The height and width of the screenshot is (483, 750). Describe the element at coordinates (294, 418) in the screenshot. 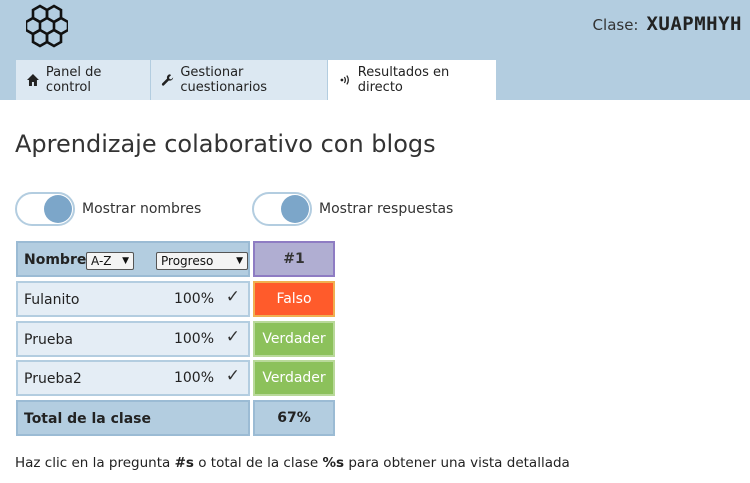

I see `class-total-value: 67%` at that location.